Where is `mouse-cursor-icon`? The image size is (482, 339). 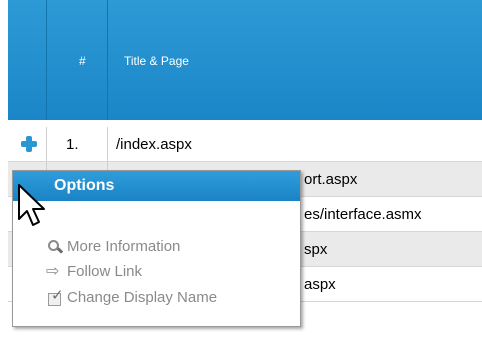 mouse-cursor-icon is located at coordinates (31, 205).